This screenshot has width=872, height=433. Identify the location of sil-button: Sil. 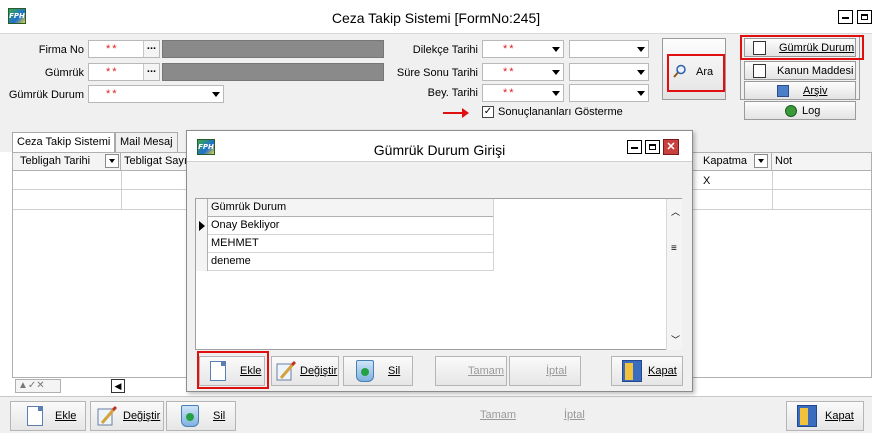
(201, 416).